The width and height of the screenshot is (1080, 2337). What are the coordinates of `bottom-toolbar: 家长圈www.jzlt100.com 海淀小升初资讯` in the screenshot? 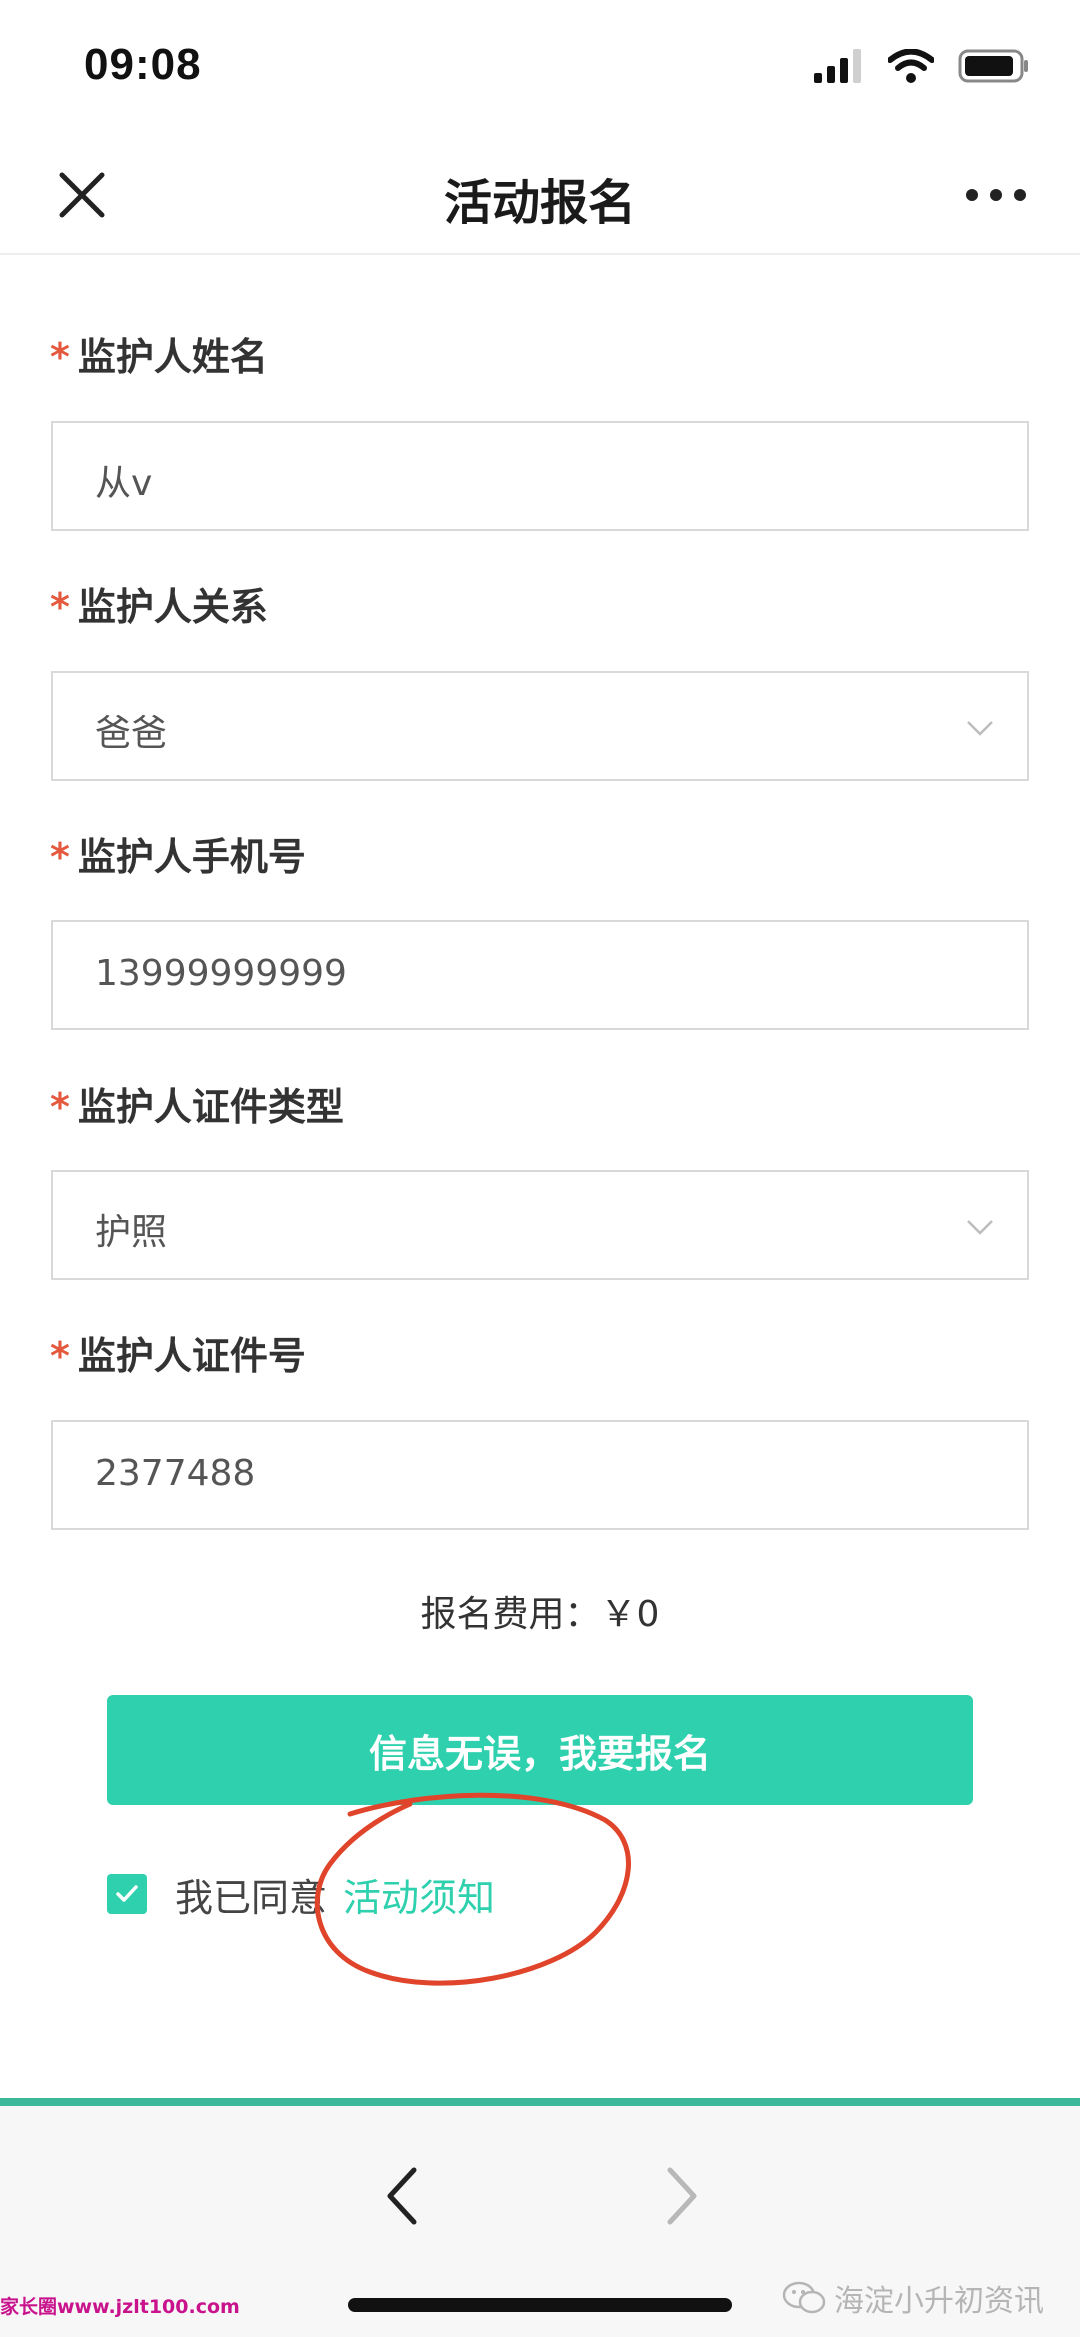 It's located at (540, 2221).